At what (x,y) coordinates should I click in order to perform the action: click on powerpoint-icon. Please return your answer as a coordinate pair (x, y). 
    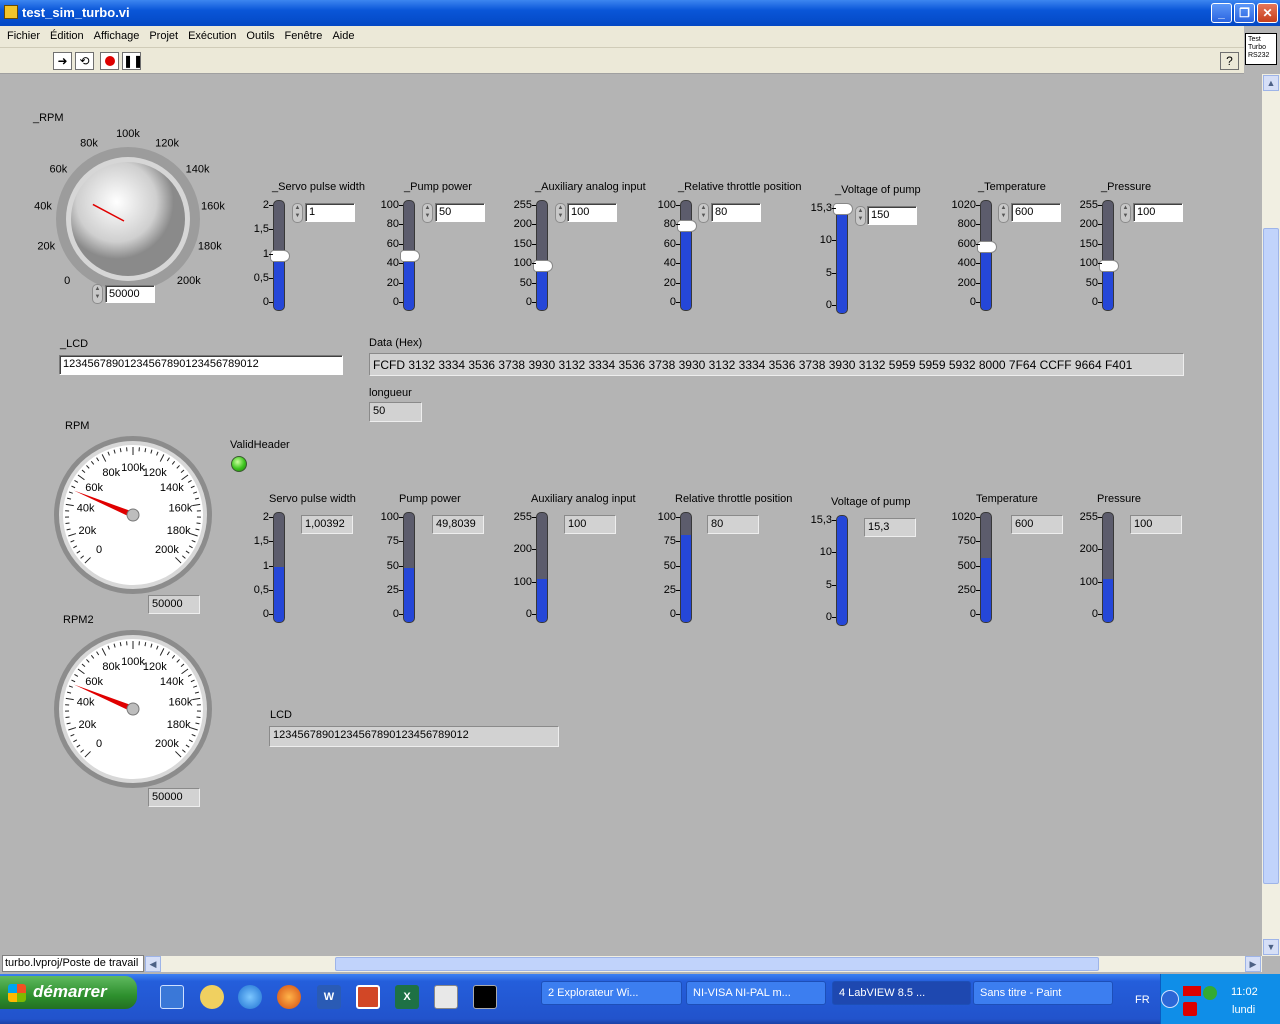
    Looking at the image, I should click on (368, 997).